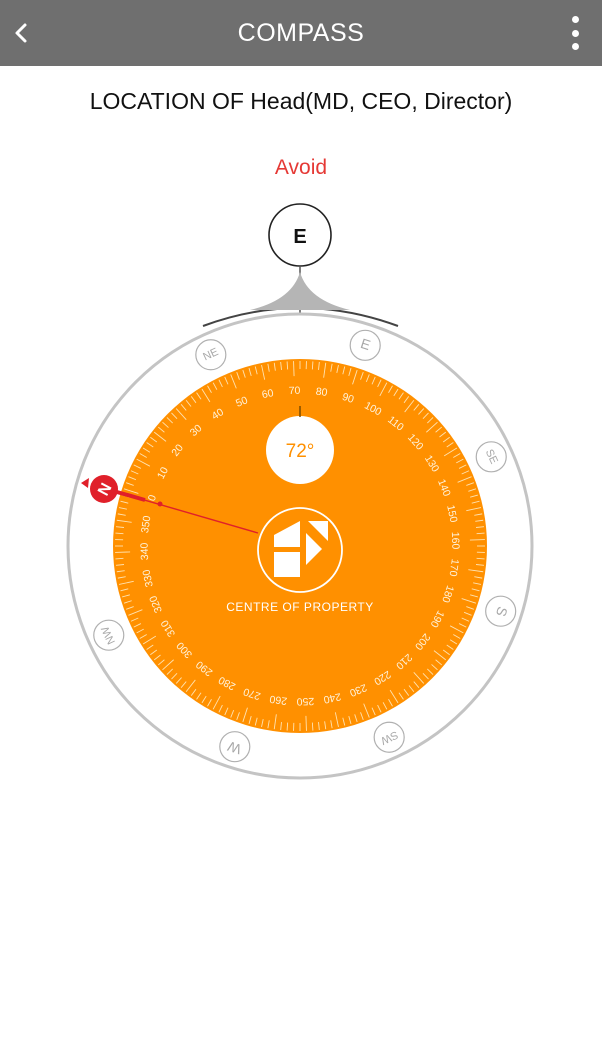 The height and width of the screenshot is (1060, 602). What do you see at coordinates (295, 391) in the screenshot?
I see `scale-label: 70` at bounding box center [295, 391].